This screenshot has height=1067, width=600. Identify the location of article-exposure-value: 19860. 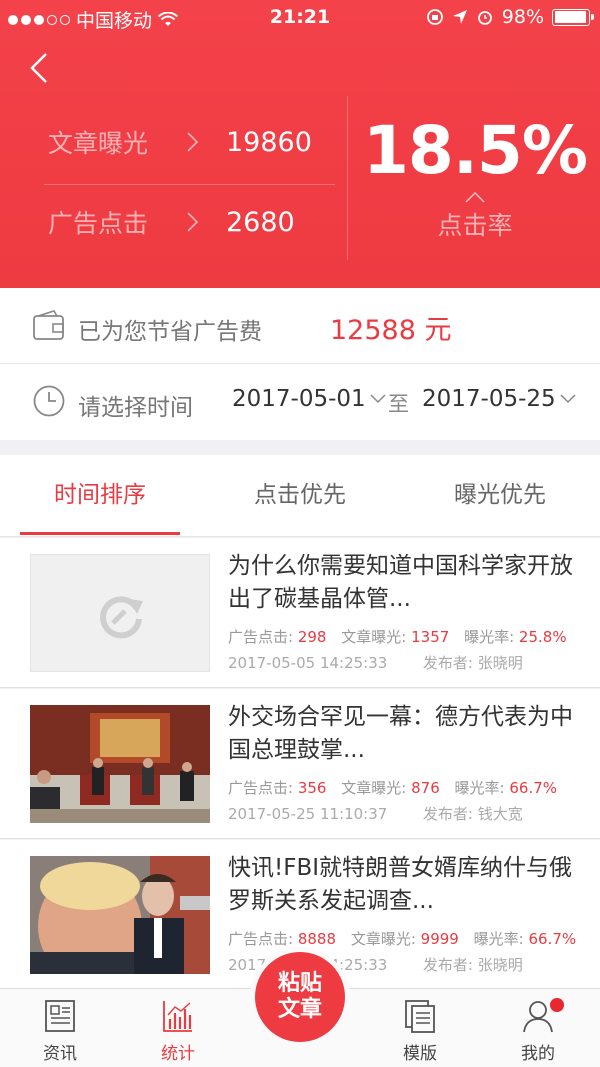
(269, 142).